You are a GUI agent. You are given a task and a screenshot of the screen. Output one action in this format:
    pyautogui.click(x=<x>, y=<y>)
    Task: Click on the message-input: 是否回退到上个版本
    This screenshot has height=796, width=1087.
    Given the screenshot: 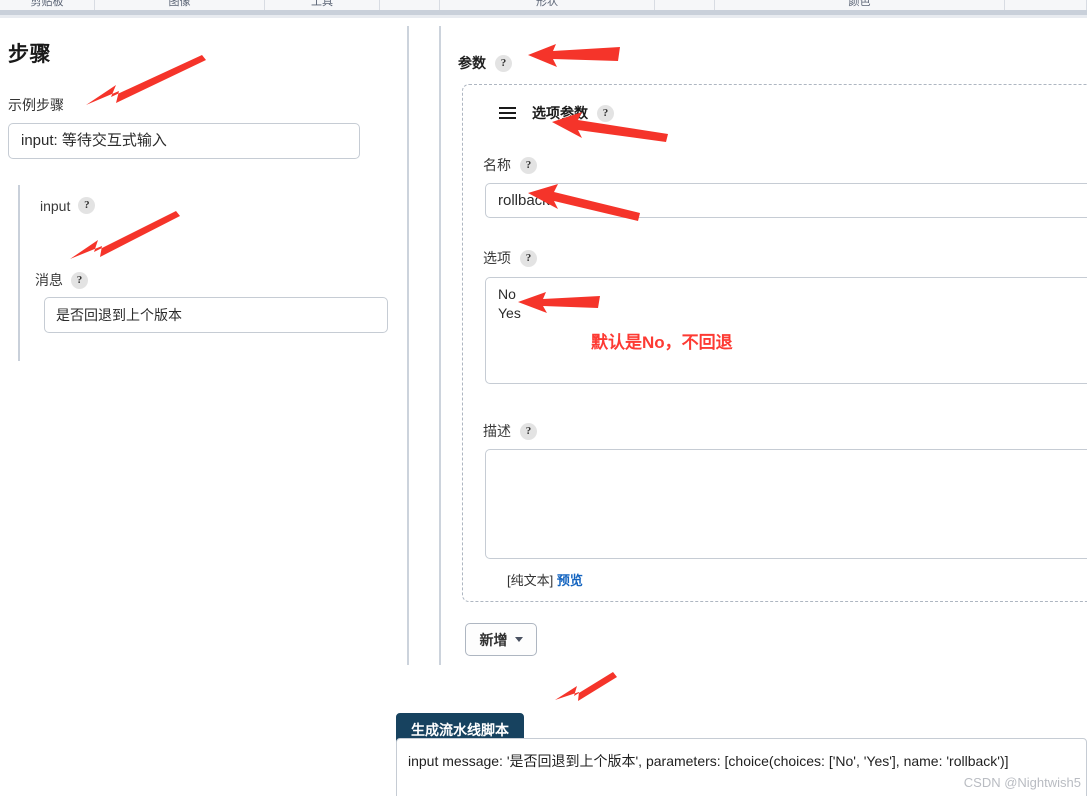 What is the action you would take?
    pyautogui.click(x=216, y=315)
    